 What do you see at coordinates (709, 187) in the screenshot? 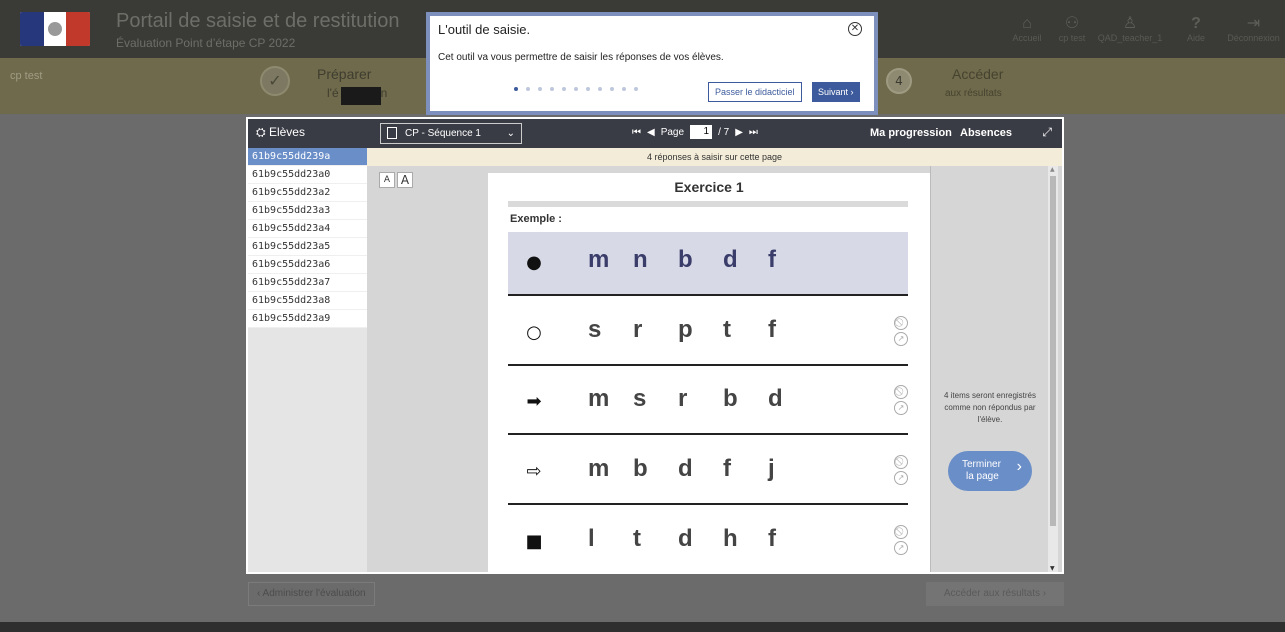
I see `exercise-title: Exercice 1` at bounding box center [709, 187].